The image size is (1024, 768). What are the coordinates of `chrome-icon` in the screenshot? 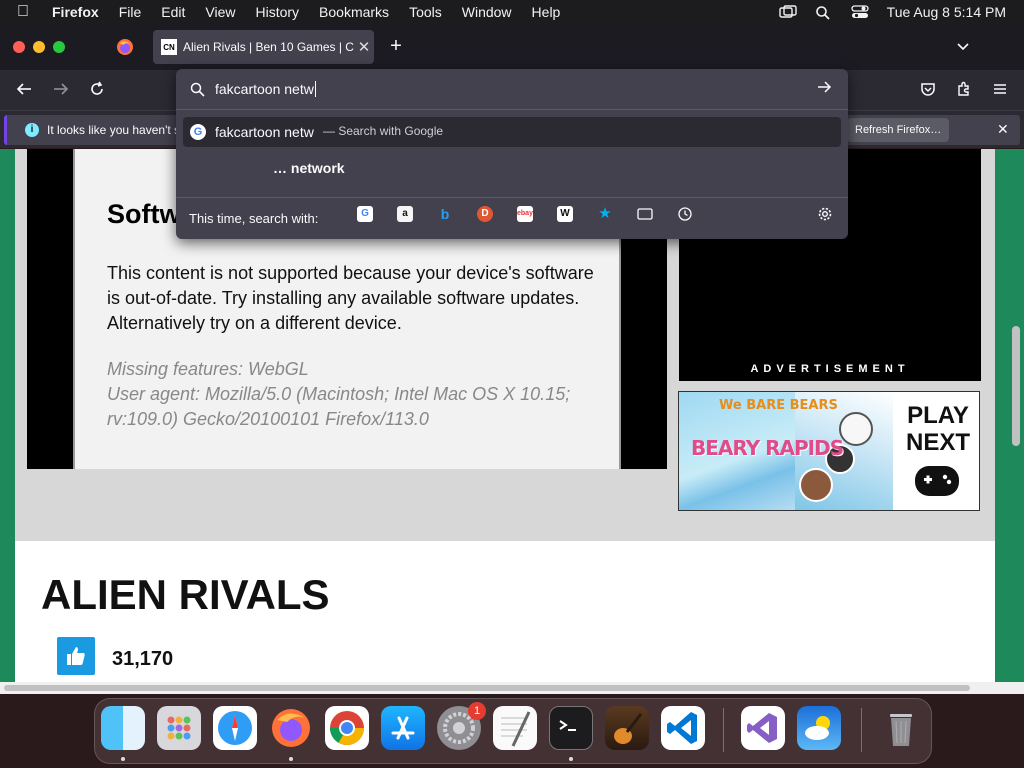 It's located at (347, 728).